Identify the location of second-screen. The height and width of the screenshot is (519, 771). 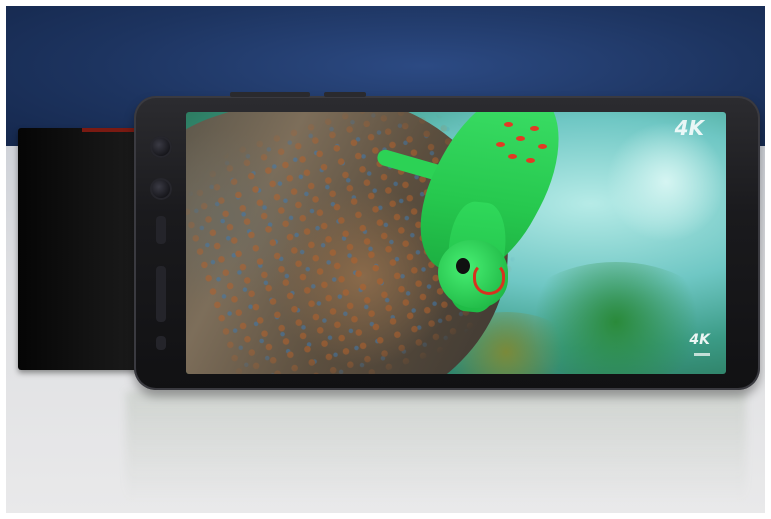
(161, 294).